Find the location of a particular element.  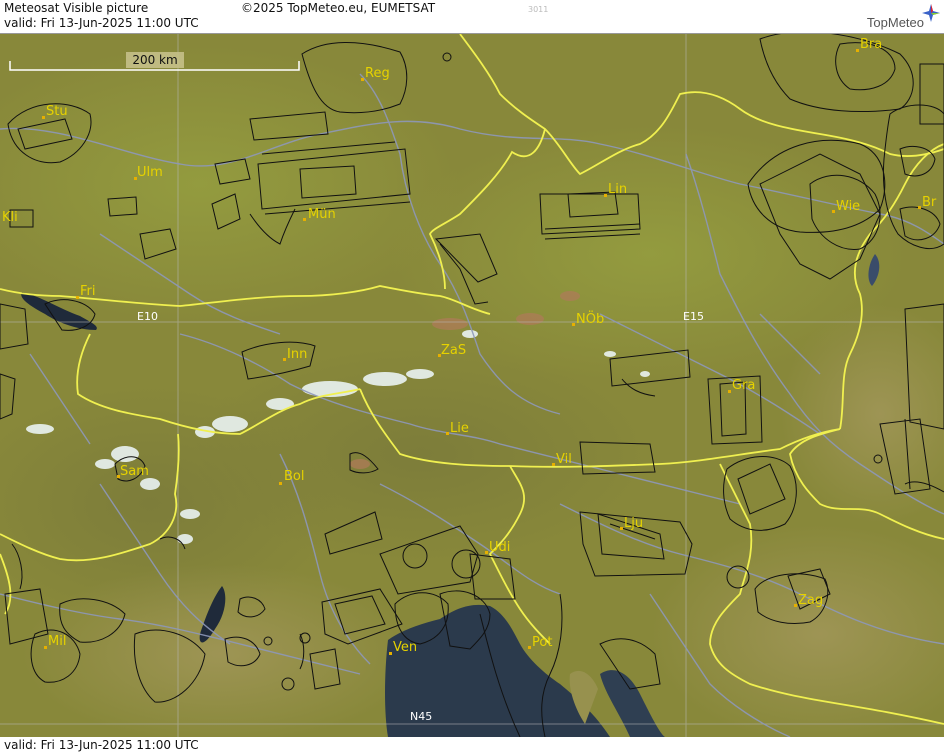

place-lin: Lin is located at coordinates (617, 189).